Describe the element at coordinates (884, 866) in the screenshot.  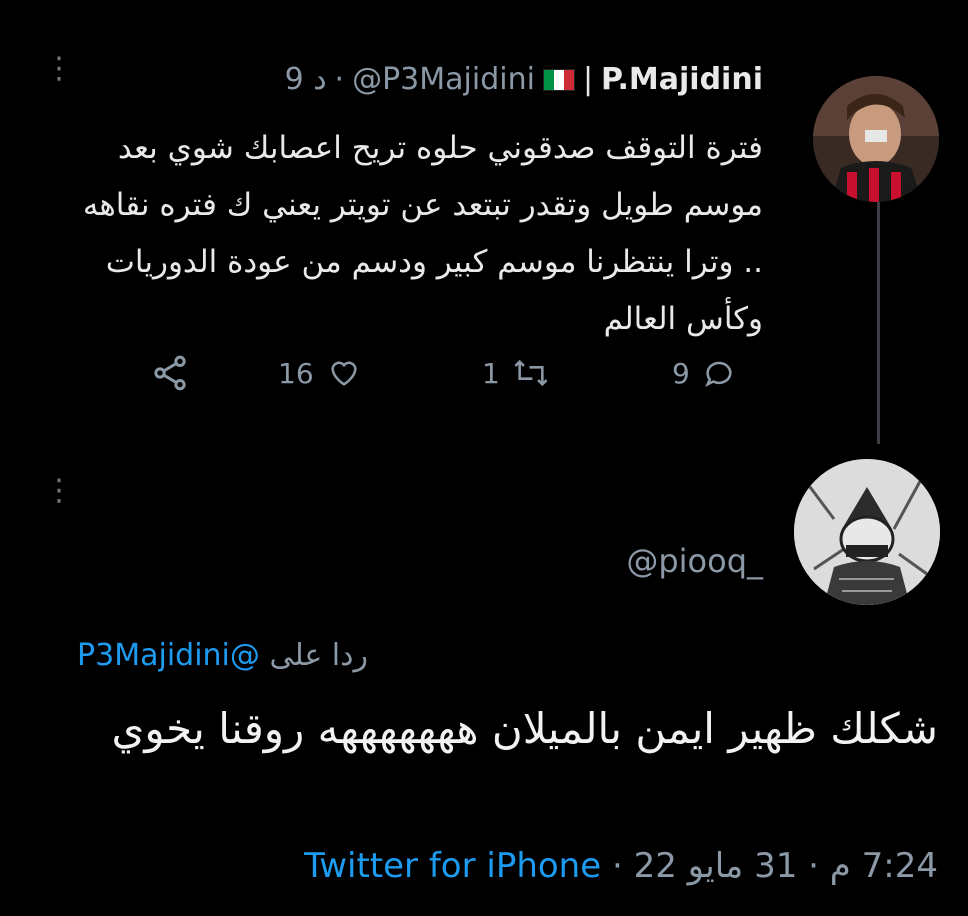
I see `reply-time: 7:24 م` at that location.